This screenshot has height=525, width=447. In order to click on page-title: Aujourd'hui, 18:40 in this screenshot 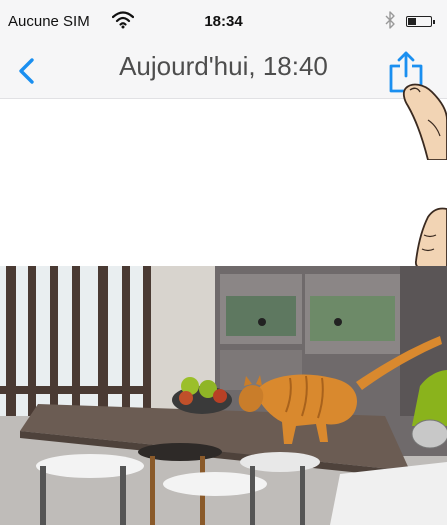, I will do `click(223, 66)`.